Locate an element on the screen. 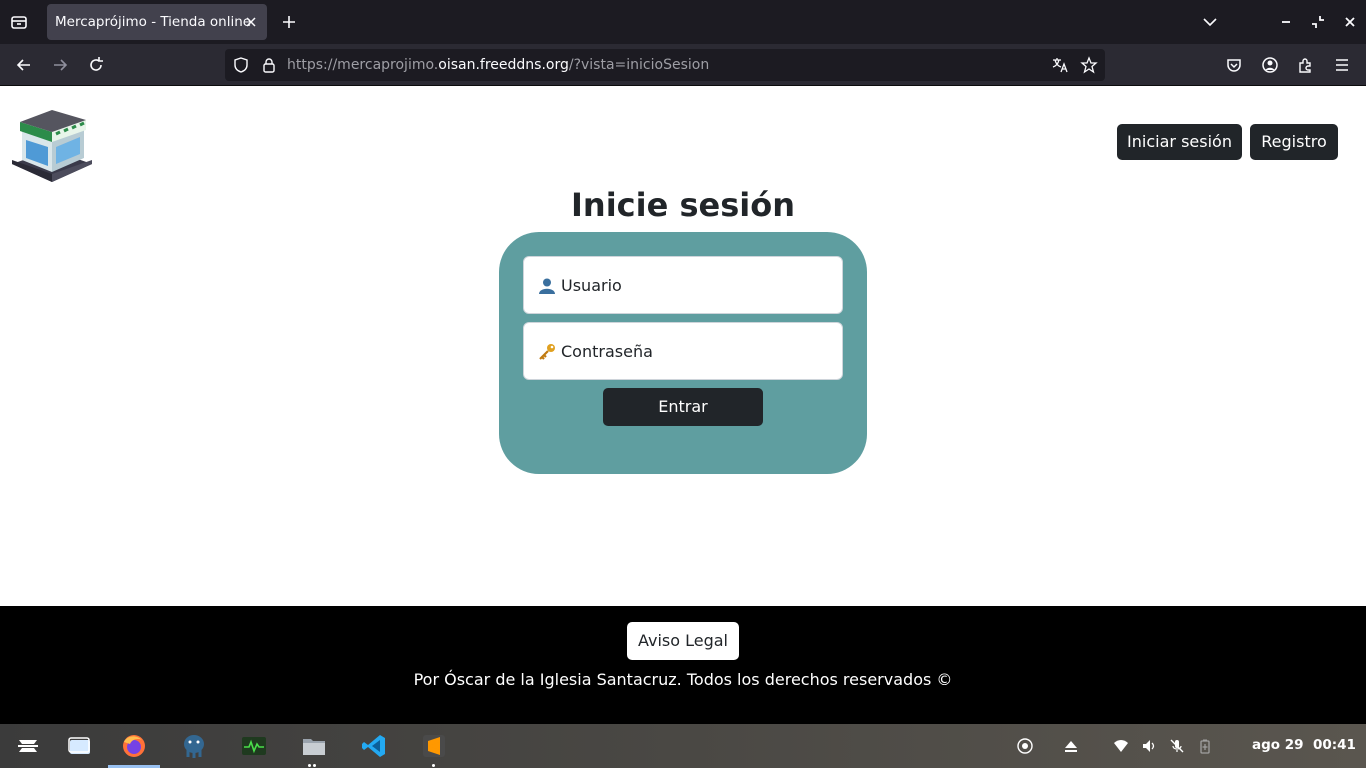 The width and height of the screenshot is (1366, 768). pgadmin-icon is located at coordinates (194, 746).